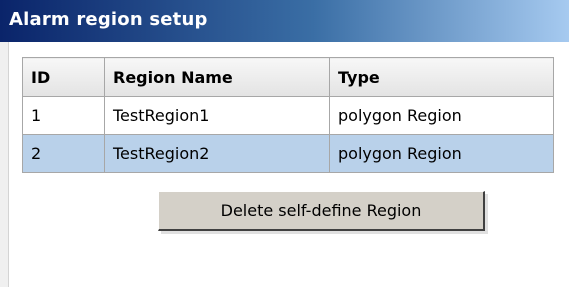 The image size is (569, 287). Describe the element at coordinates (4, 164) in the screenshot. I see `window-left-edge` at that location.